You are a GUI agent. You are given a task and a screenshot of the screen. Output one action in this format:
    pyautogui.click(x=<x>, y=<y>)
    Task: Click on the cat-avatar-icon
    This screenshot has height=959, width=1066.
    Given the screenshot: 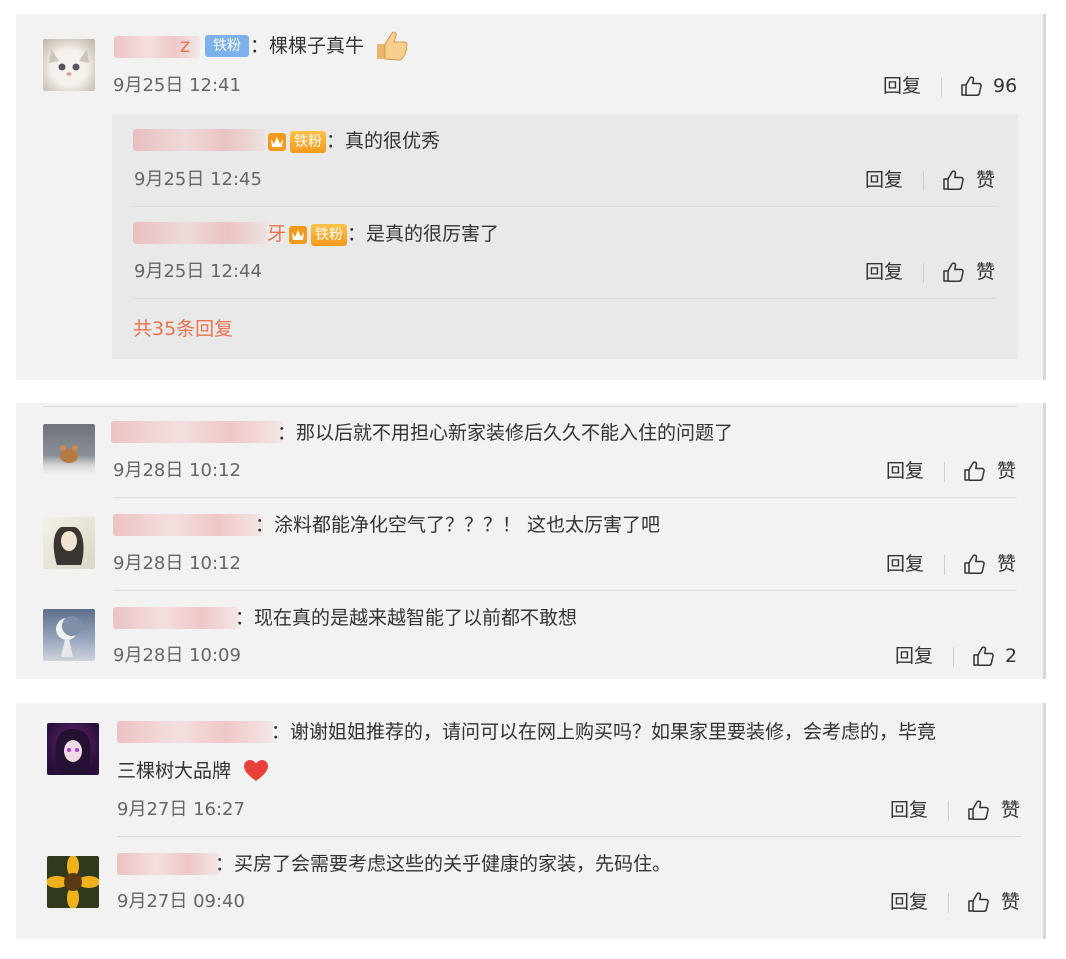 What is the action you would take?
    pyautogui.click(x=69, y=62)
    